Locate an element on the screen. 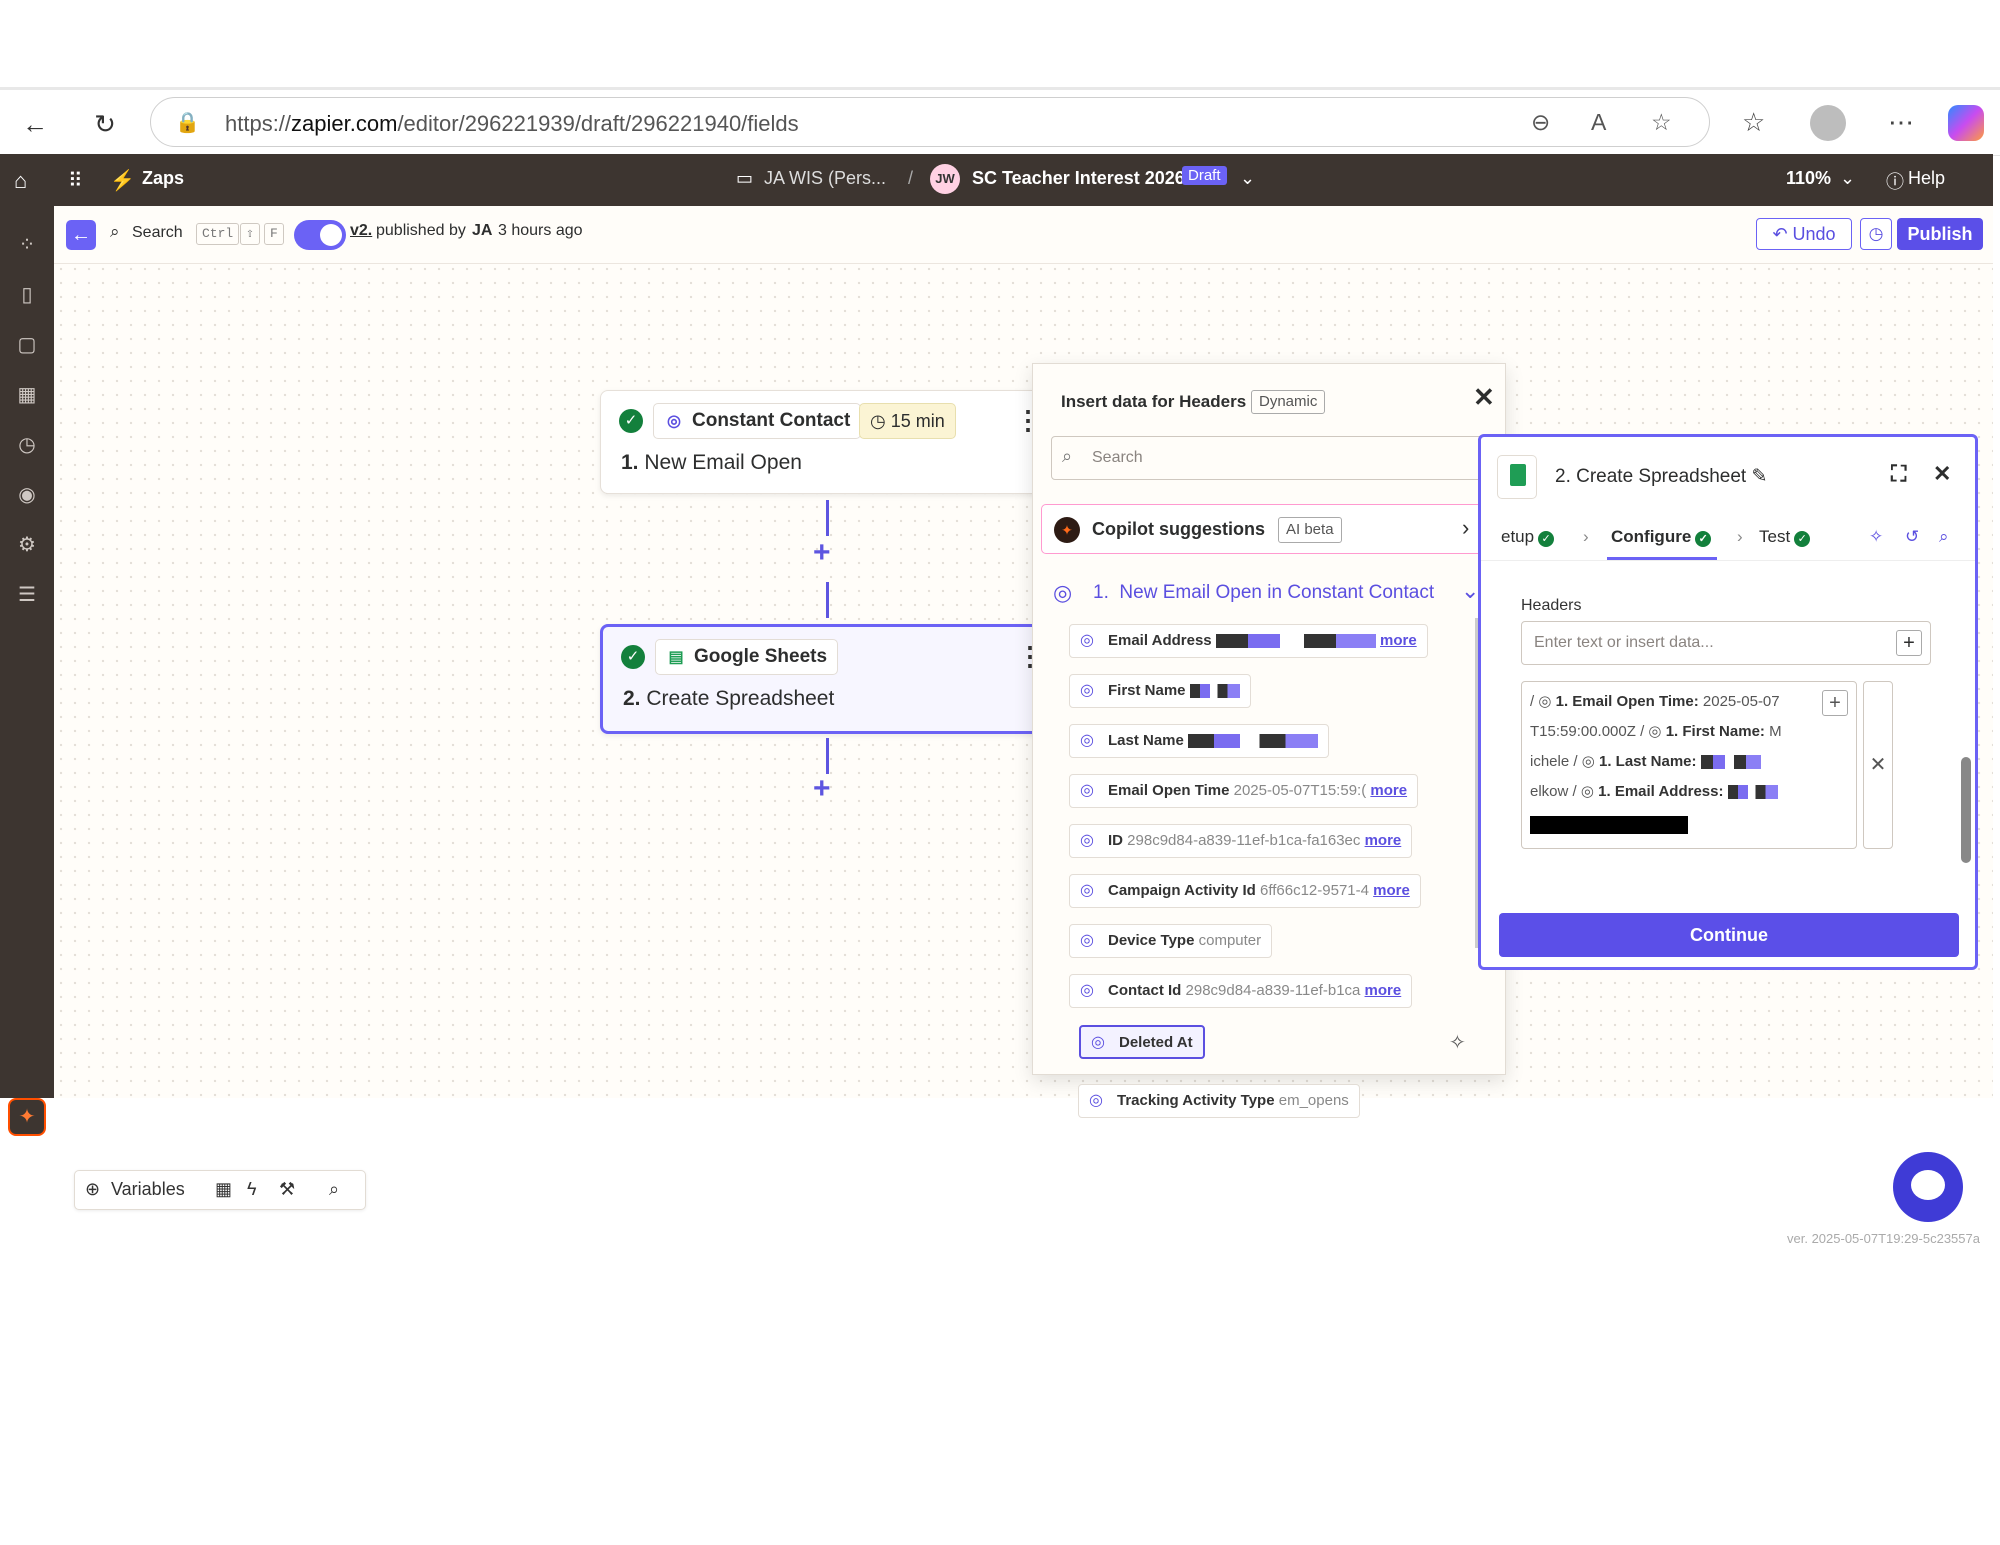 The width and height of the screenshot is (2000, 1545). step-card-action: ✓ ▤ Google Sheets 2. Create Spreadsheet ⋮ is located at coordinates (830, 679).